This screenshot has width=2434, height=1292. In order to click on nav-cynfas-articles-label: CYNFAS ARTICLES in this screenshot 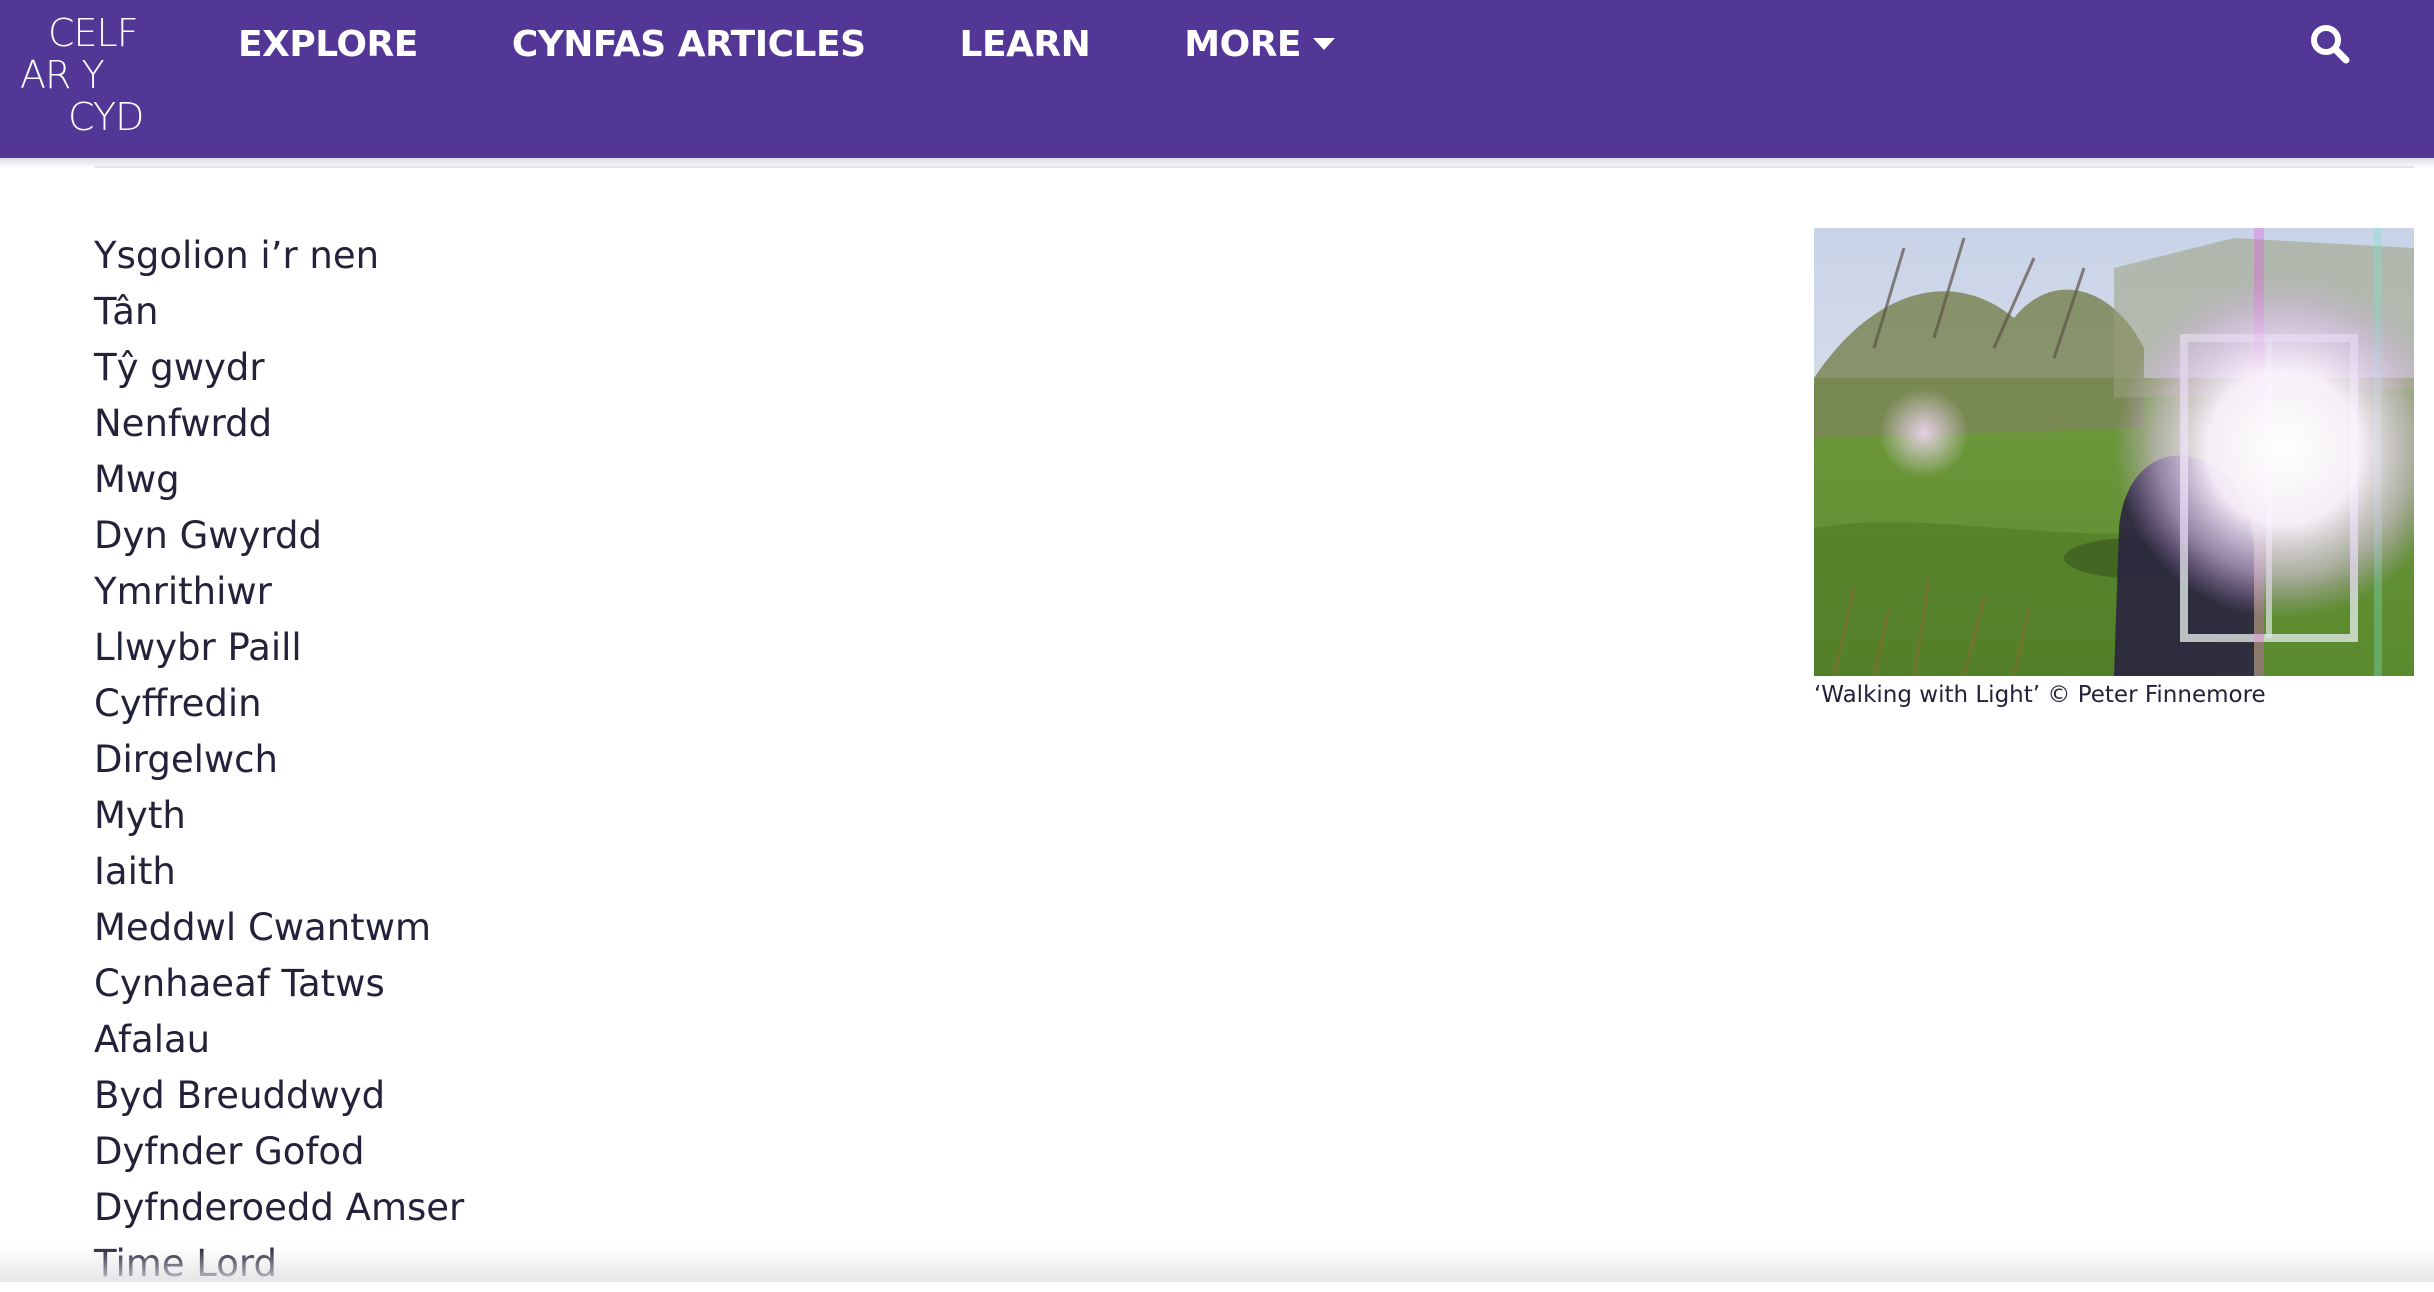, I will do `click(689, 44)`.